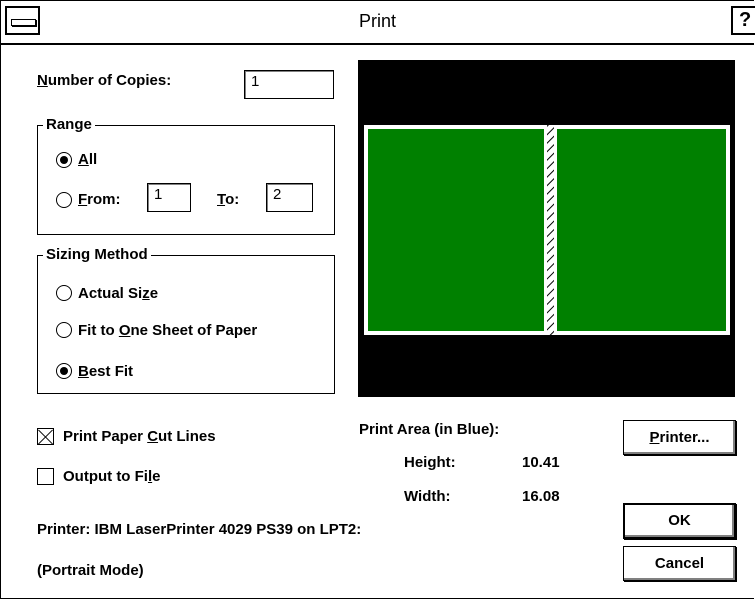 Image resolution: width=755 pixels, height=599 pixels. Describe the element at coordinates (64, 371) in the screenshot. I see `sizing-best-fit-radio` at that location.